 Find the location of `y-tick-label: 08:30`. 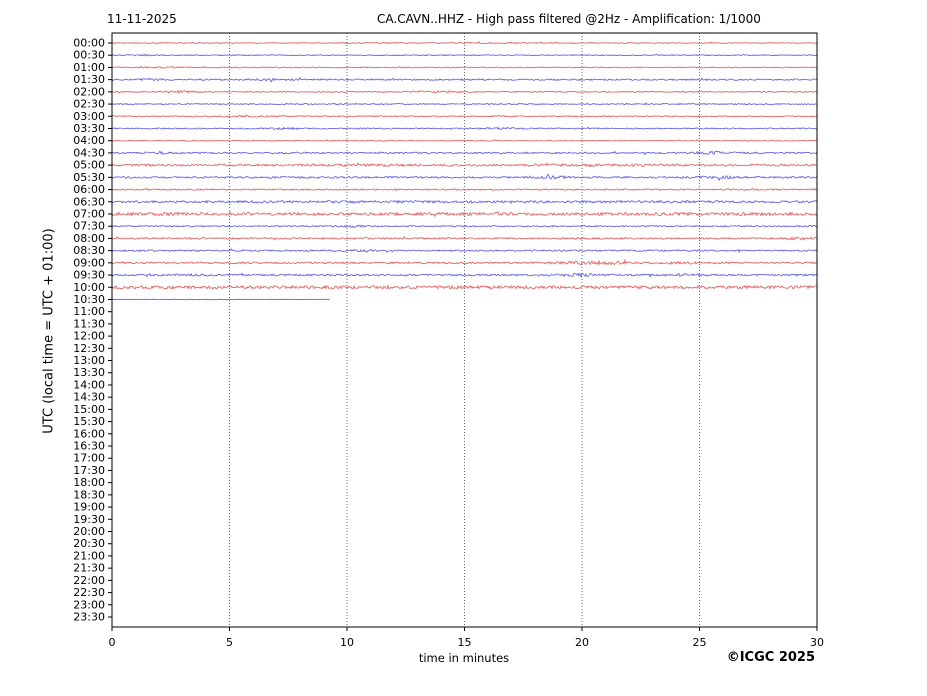

y-tick-label: 08:30 is located at coordinates (89, 250).